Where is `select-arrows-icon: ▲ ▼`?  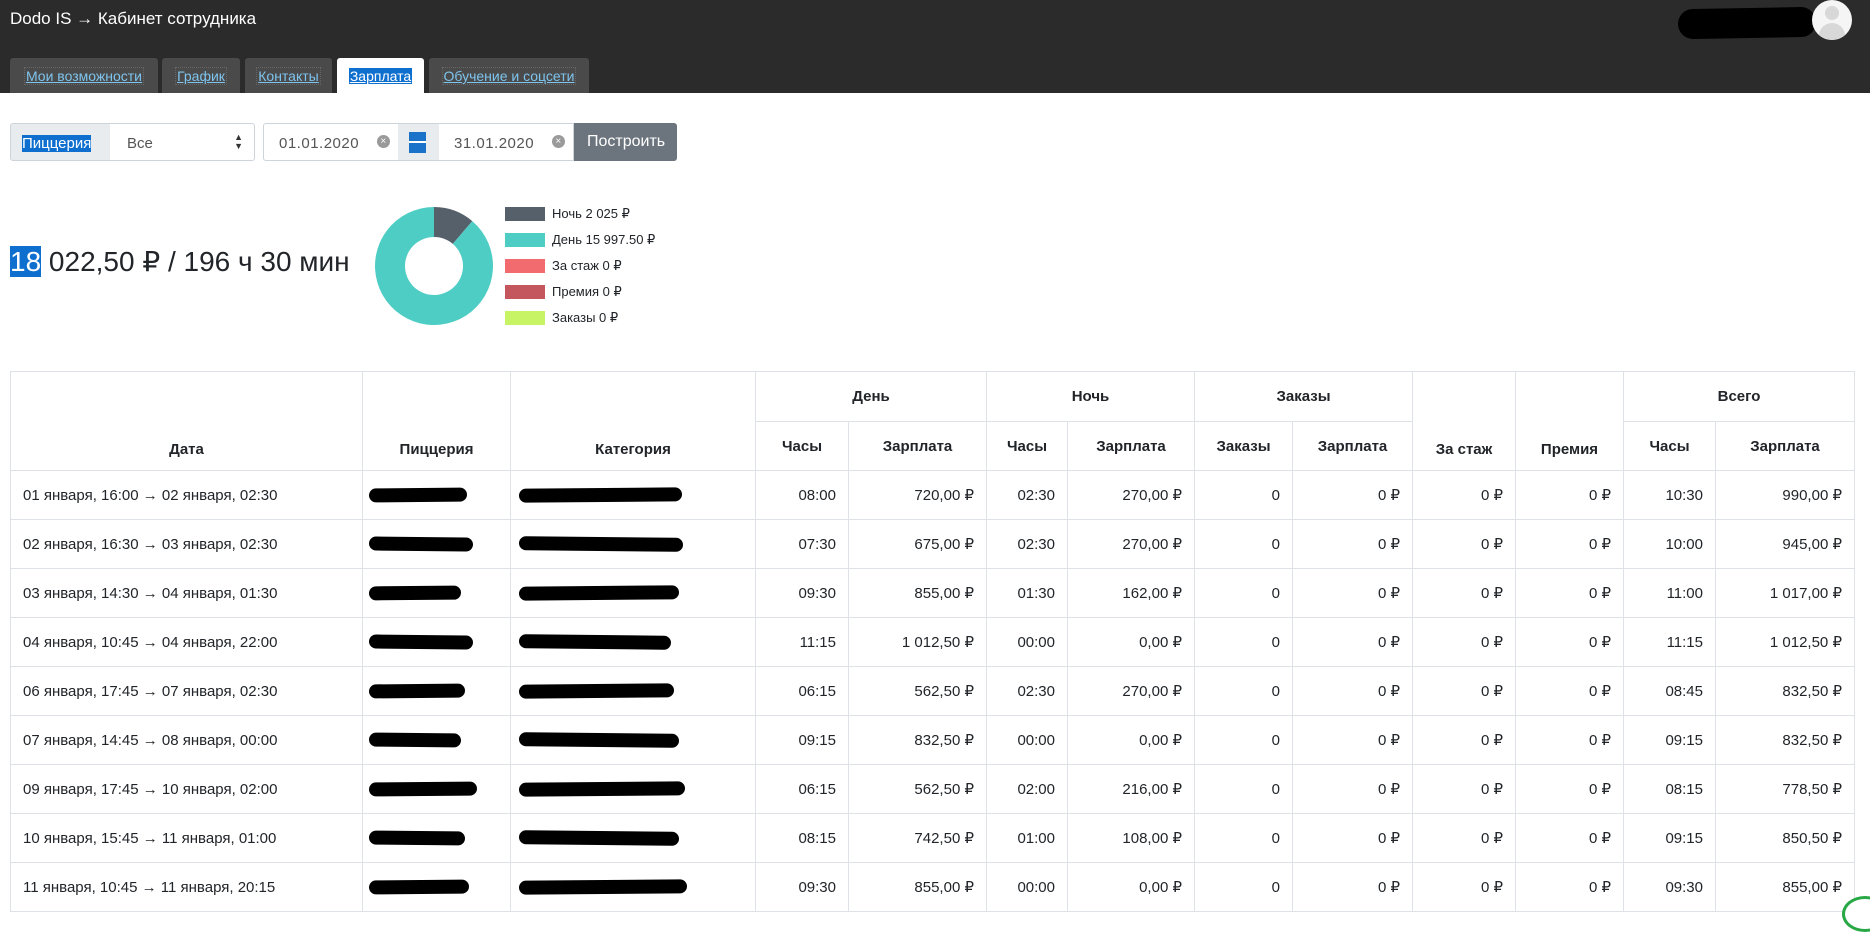
select-arrows-icon: ▲ ▼ is located at coordinates (238, 141).